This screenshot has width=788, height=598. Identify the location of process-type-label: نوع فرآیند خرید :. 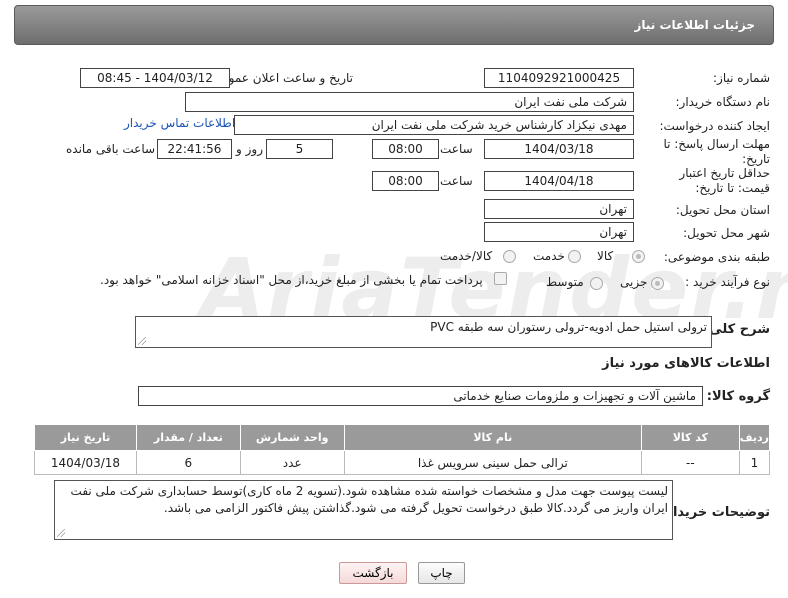
(727, 282).